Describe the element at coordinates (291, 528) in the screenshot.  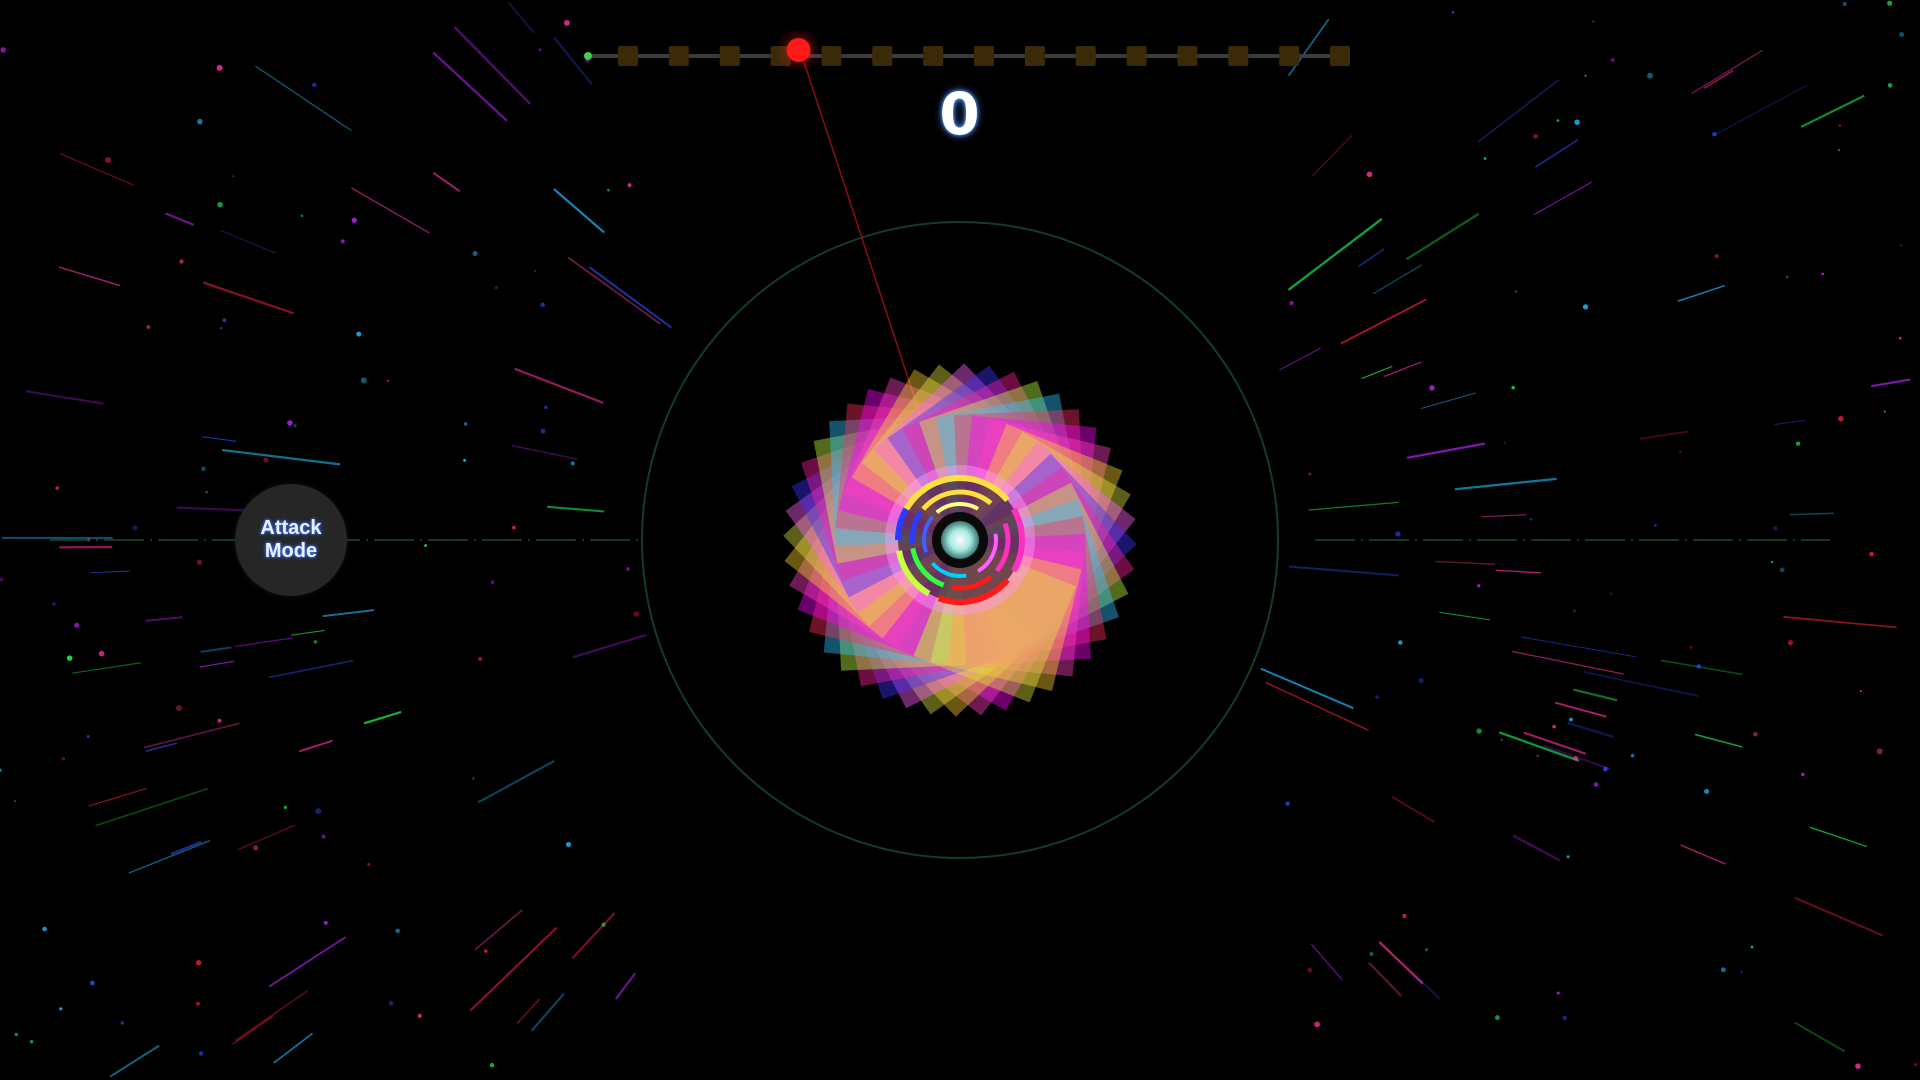
I see `attack-button-label-line1: Attack` at that location.